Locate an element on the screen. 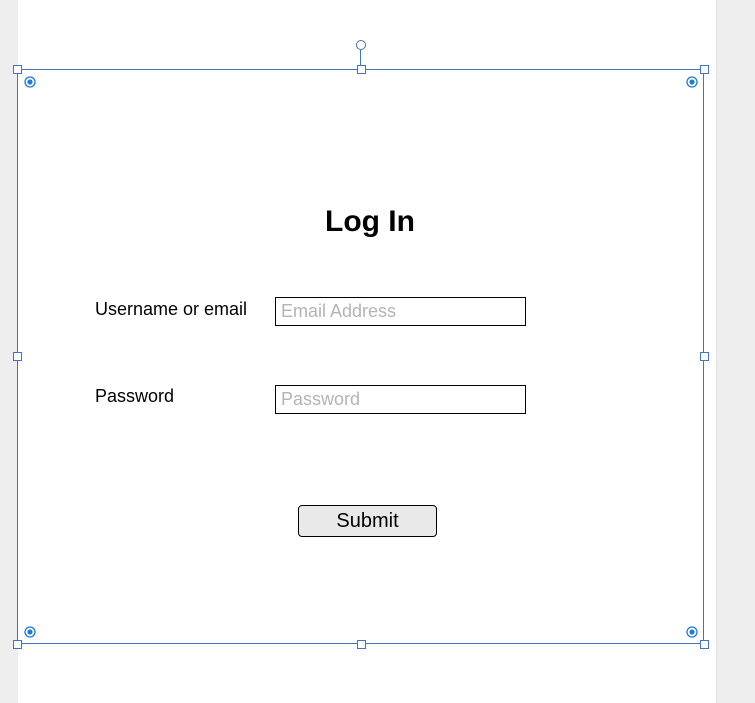 This screenshot has height=703, width=755. resize-handle-right is located at coordinates (704, 356).